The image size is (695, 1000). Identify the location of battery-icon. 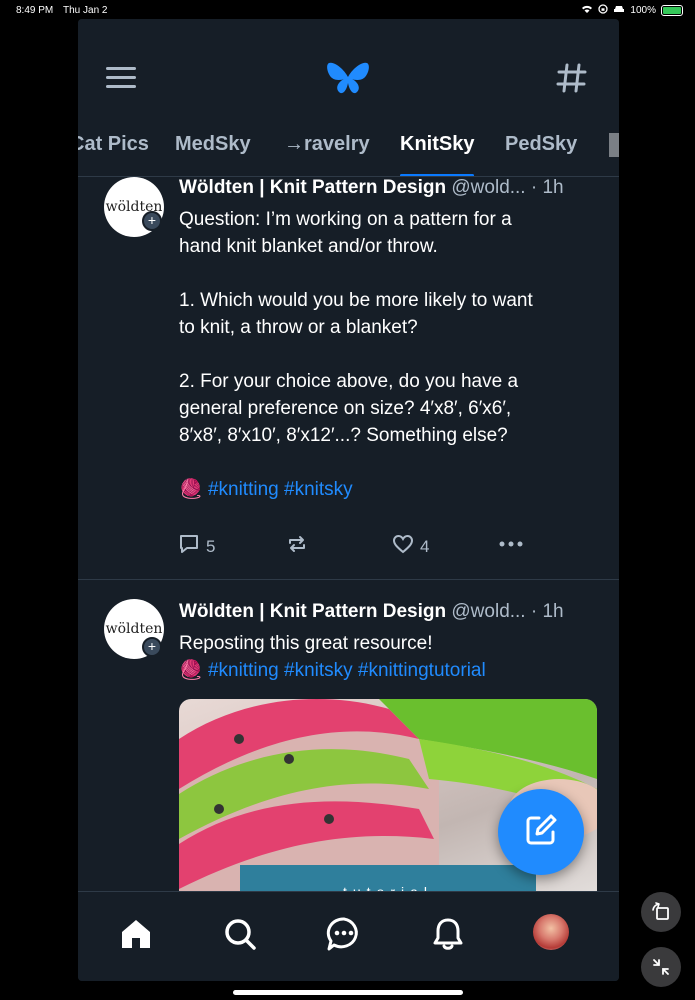
(672, 10).